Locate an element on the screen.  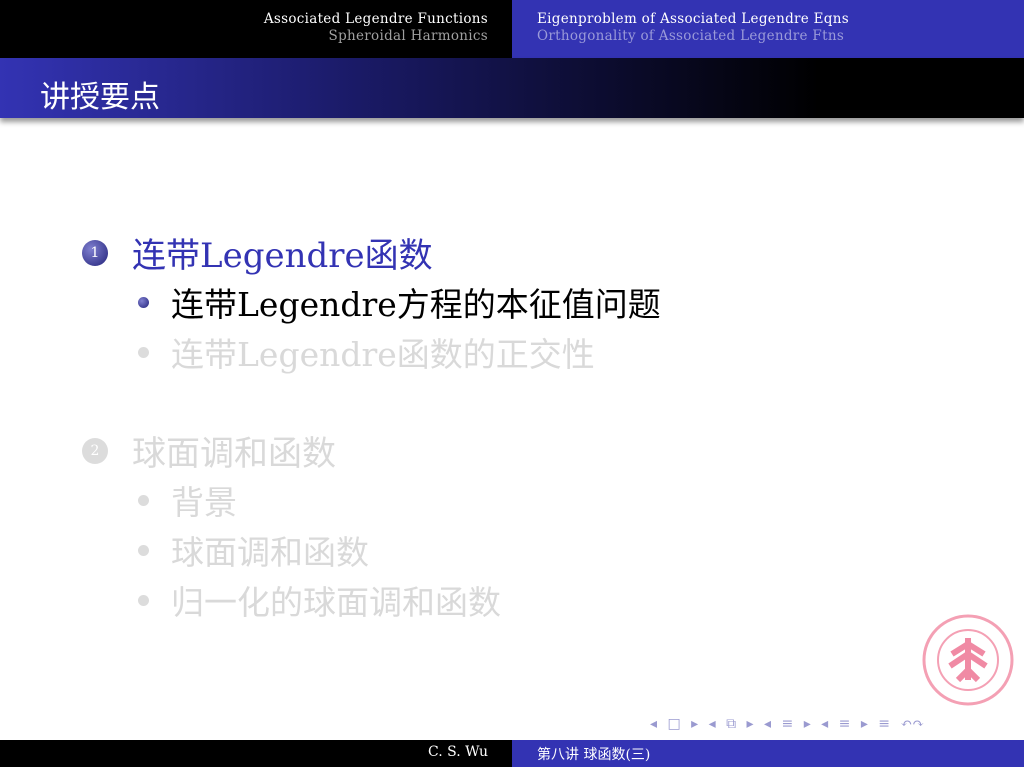
outline-item: 背景 is located at coordinates (187, 500).